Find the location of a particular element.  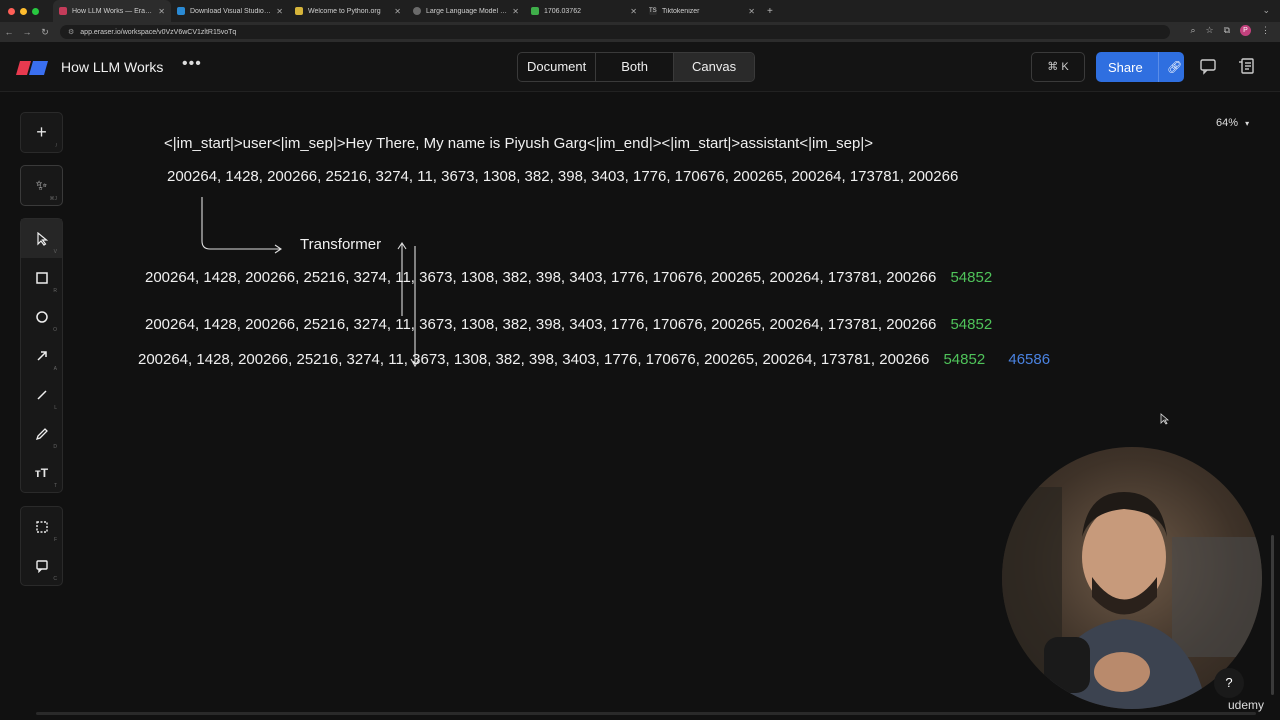

sparkle-icon: ✨︎ is located at coordinates (41, 185).